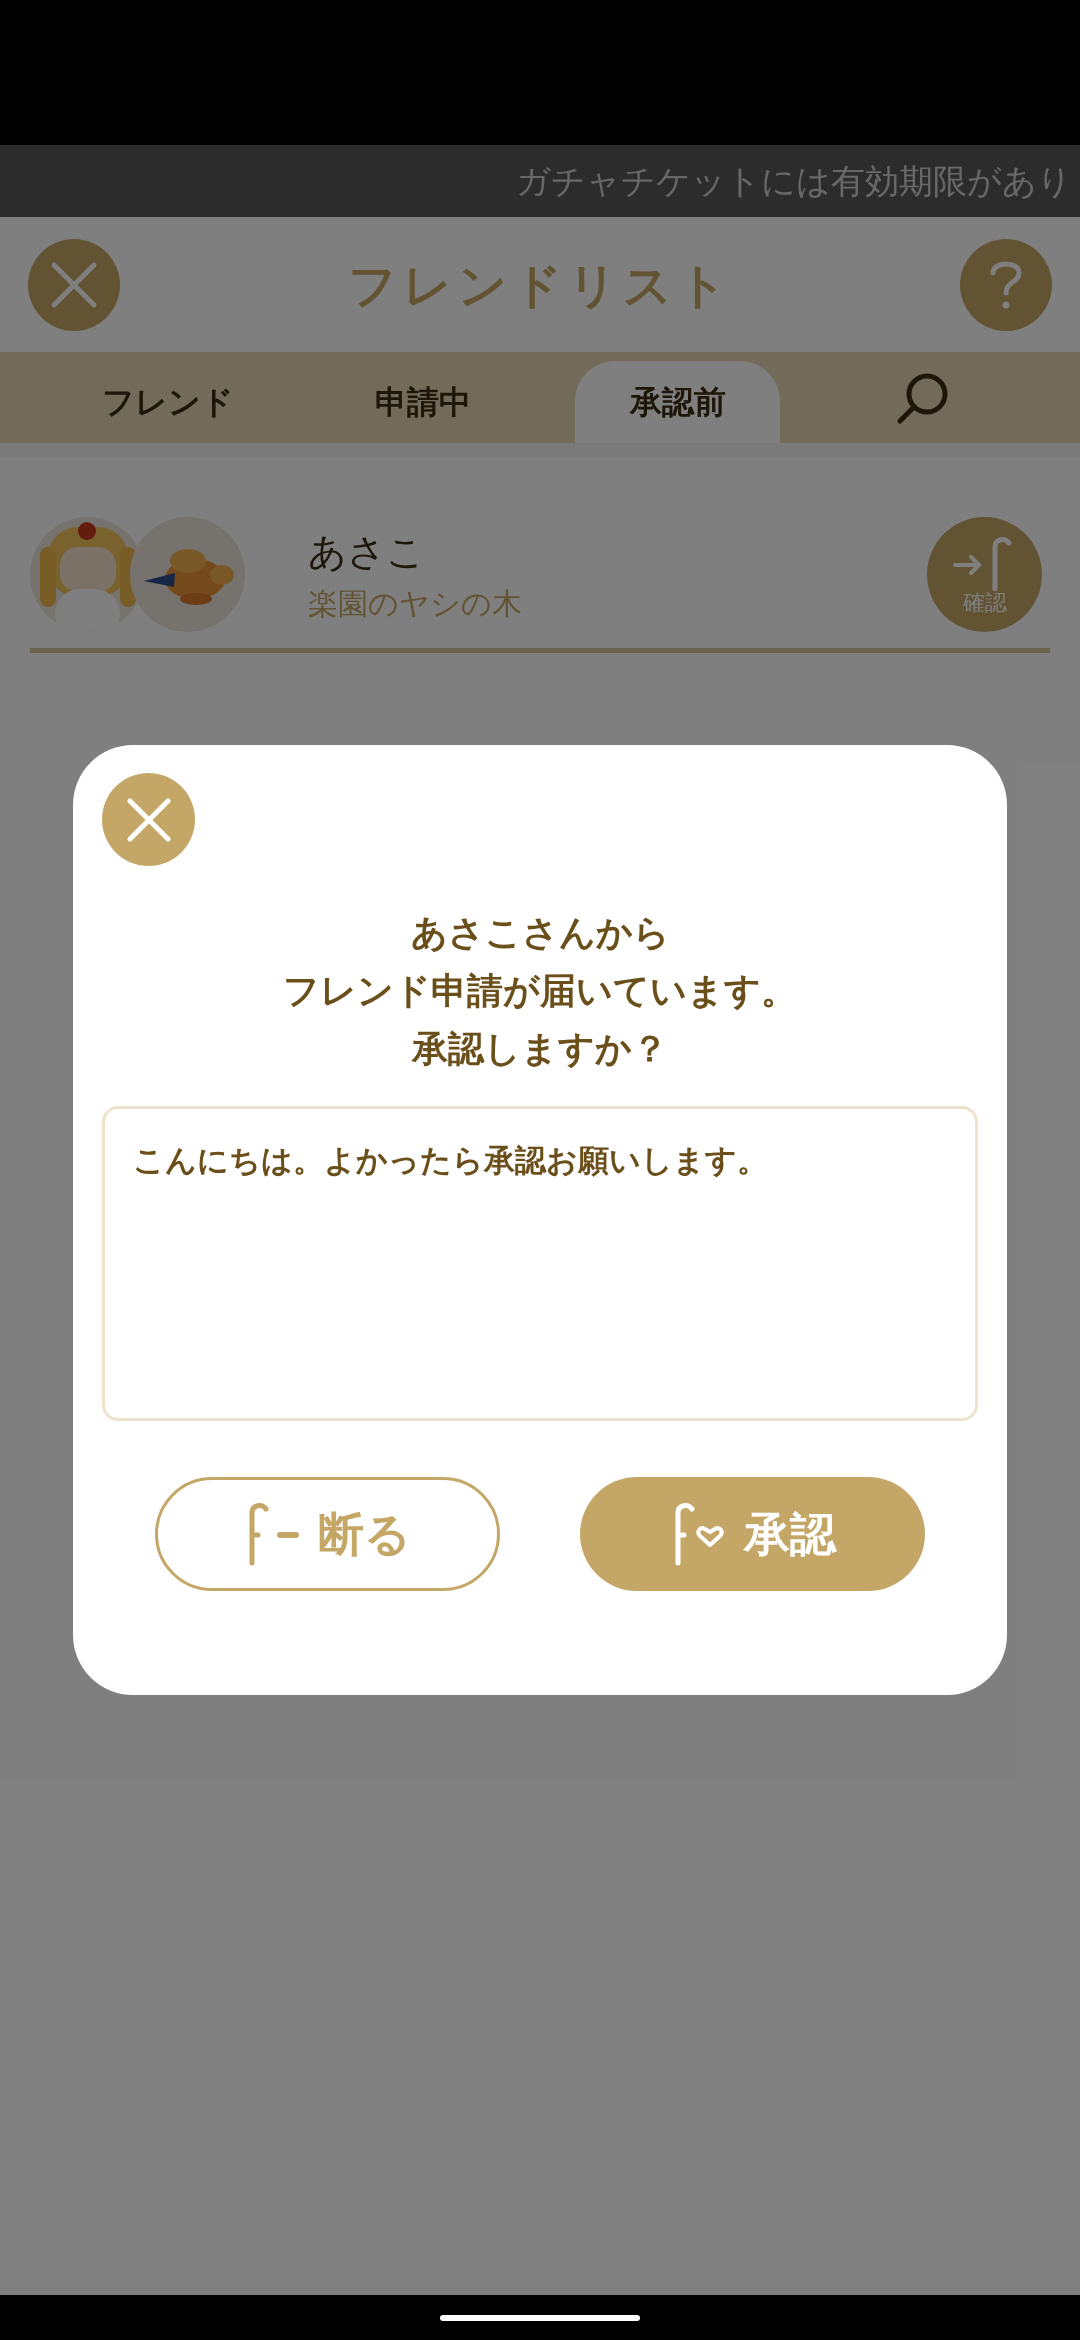  Describe the element at coordinates (540, 1263) in the screenshot. I see `message-box: こんにちは。よかったら承認お願いします。` at that location.